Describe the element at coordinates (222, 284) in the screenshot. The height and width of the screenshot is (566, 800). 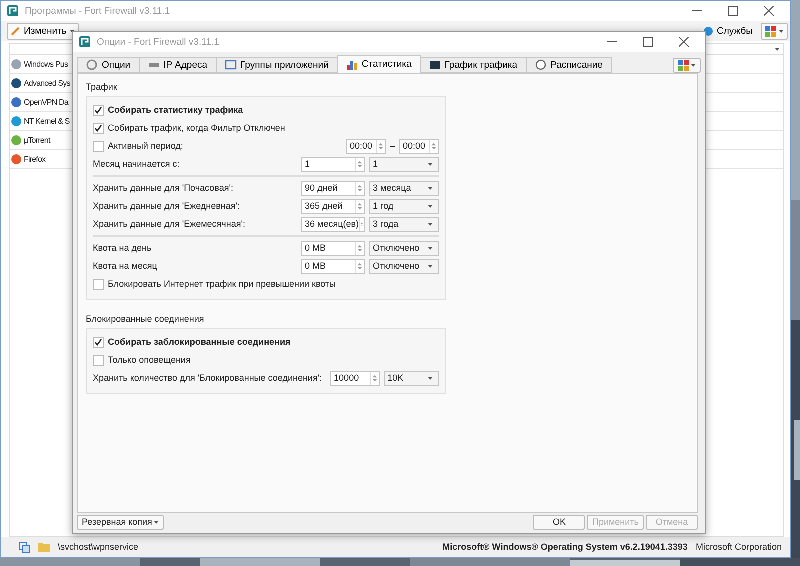
I see `checkbox-label: Блокировать Интернет трафик при превышении квоты` at that location.